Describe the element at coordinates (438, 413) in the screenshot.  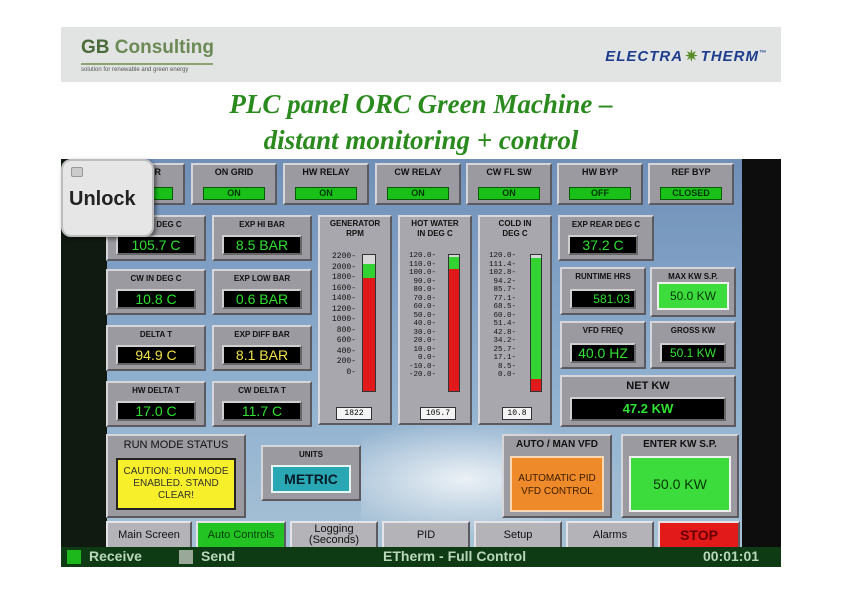
I see `gauge-readout: 105.7` at that location.